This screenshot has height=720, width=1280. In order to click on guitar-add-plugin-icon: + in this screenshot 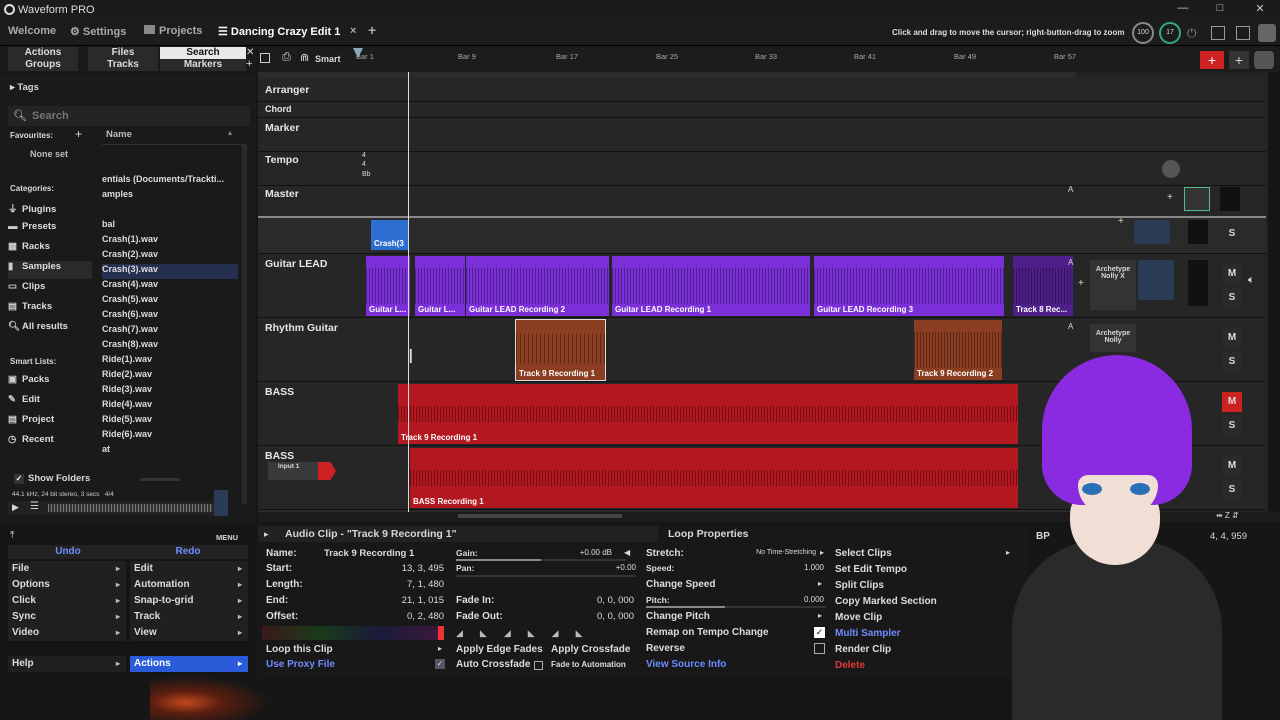, I will do `click(1081, 283)`.